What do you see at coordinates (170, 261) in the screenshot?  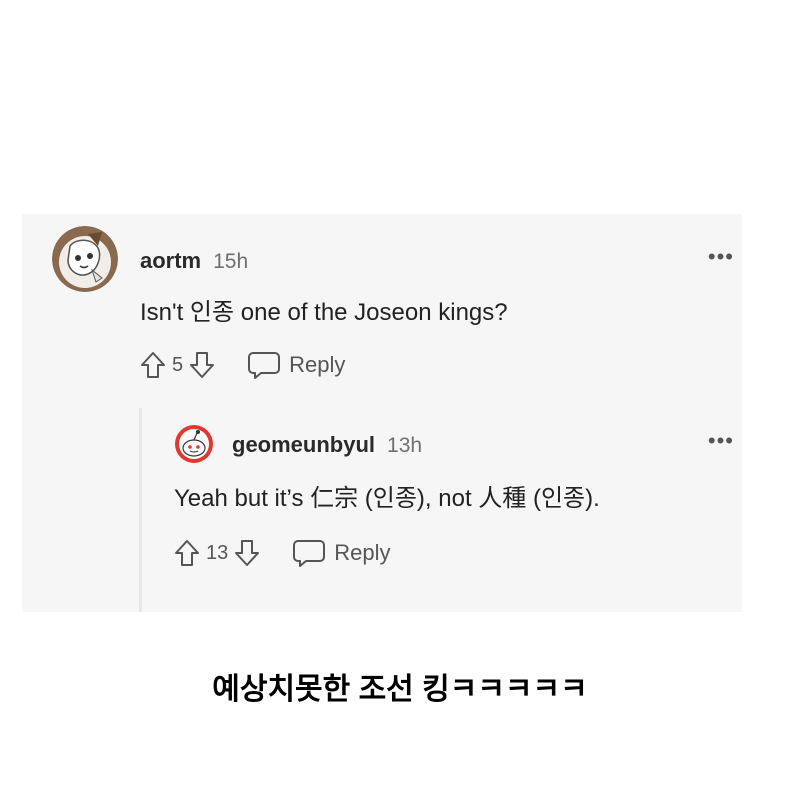 I see `username: aortm` at bounding box center [170, 261].